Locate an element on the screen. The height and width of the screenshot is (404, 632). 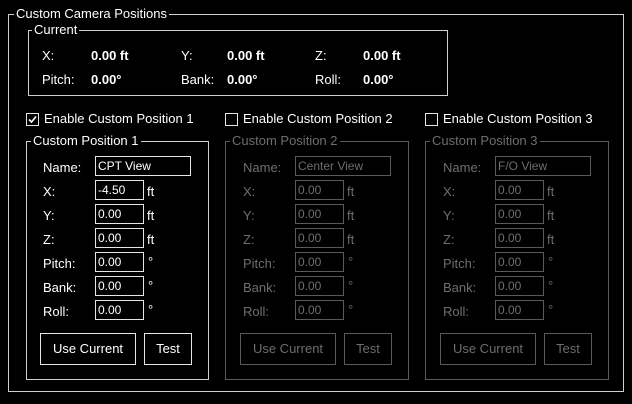
checkmark-icon is located at coordinates (32, 119).